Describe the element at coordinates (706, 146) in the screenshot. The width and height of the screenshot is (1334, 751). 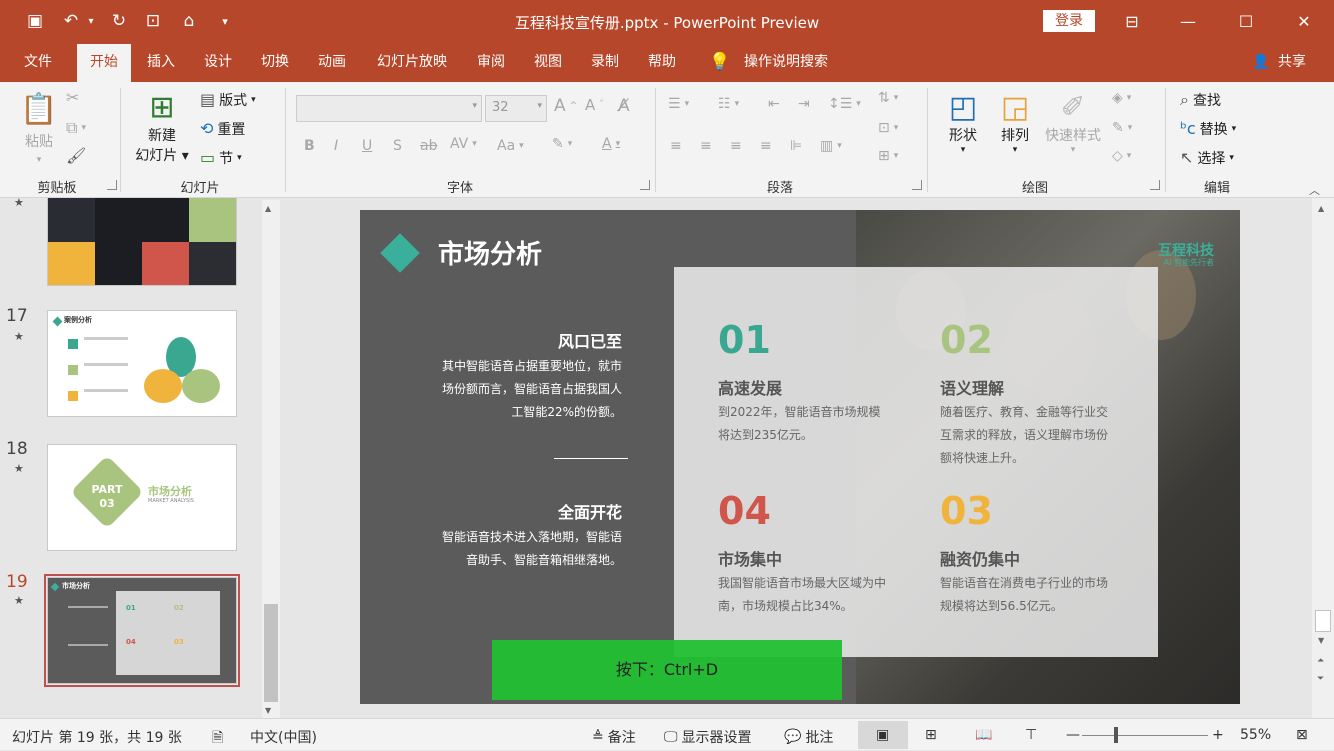
I see `align-center-icon: ≡` at that location.